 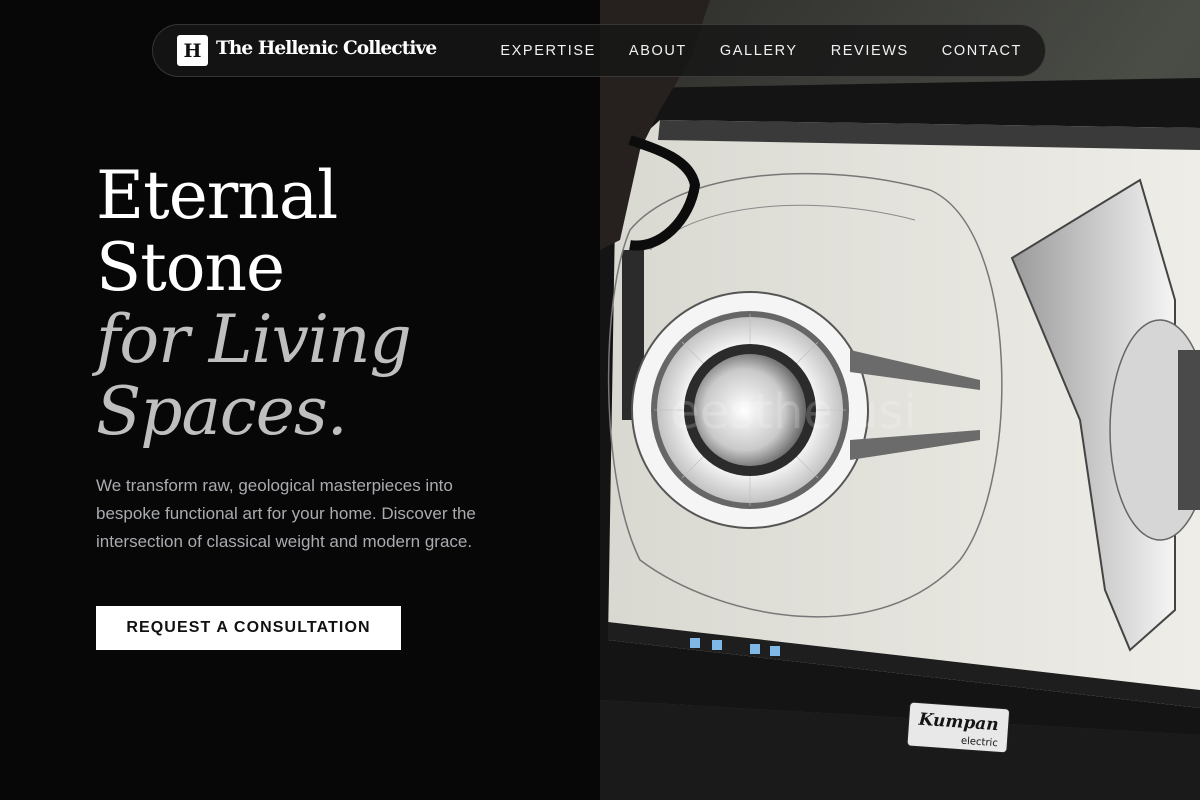 I want to click on hero-title-line-2: Stone, so click(x=190, y=267).